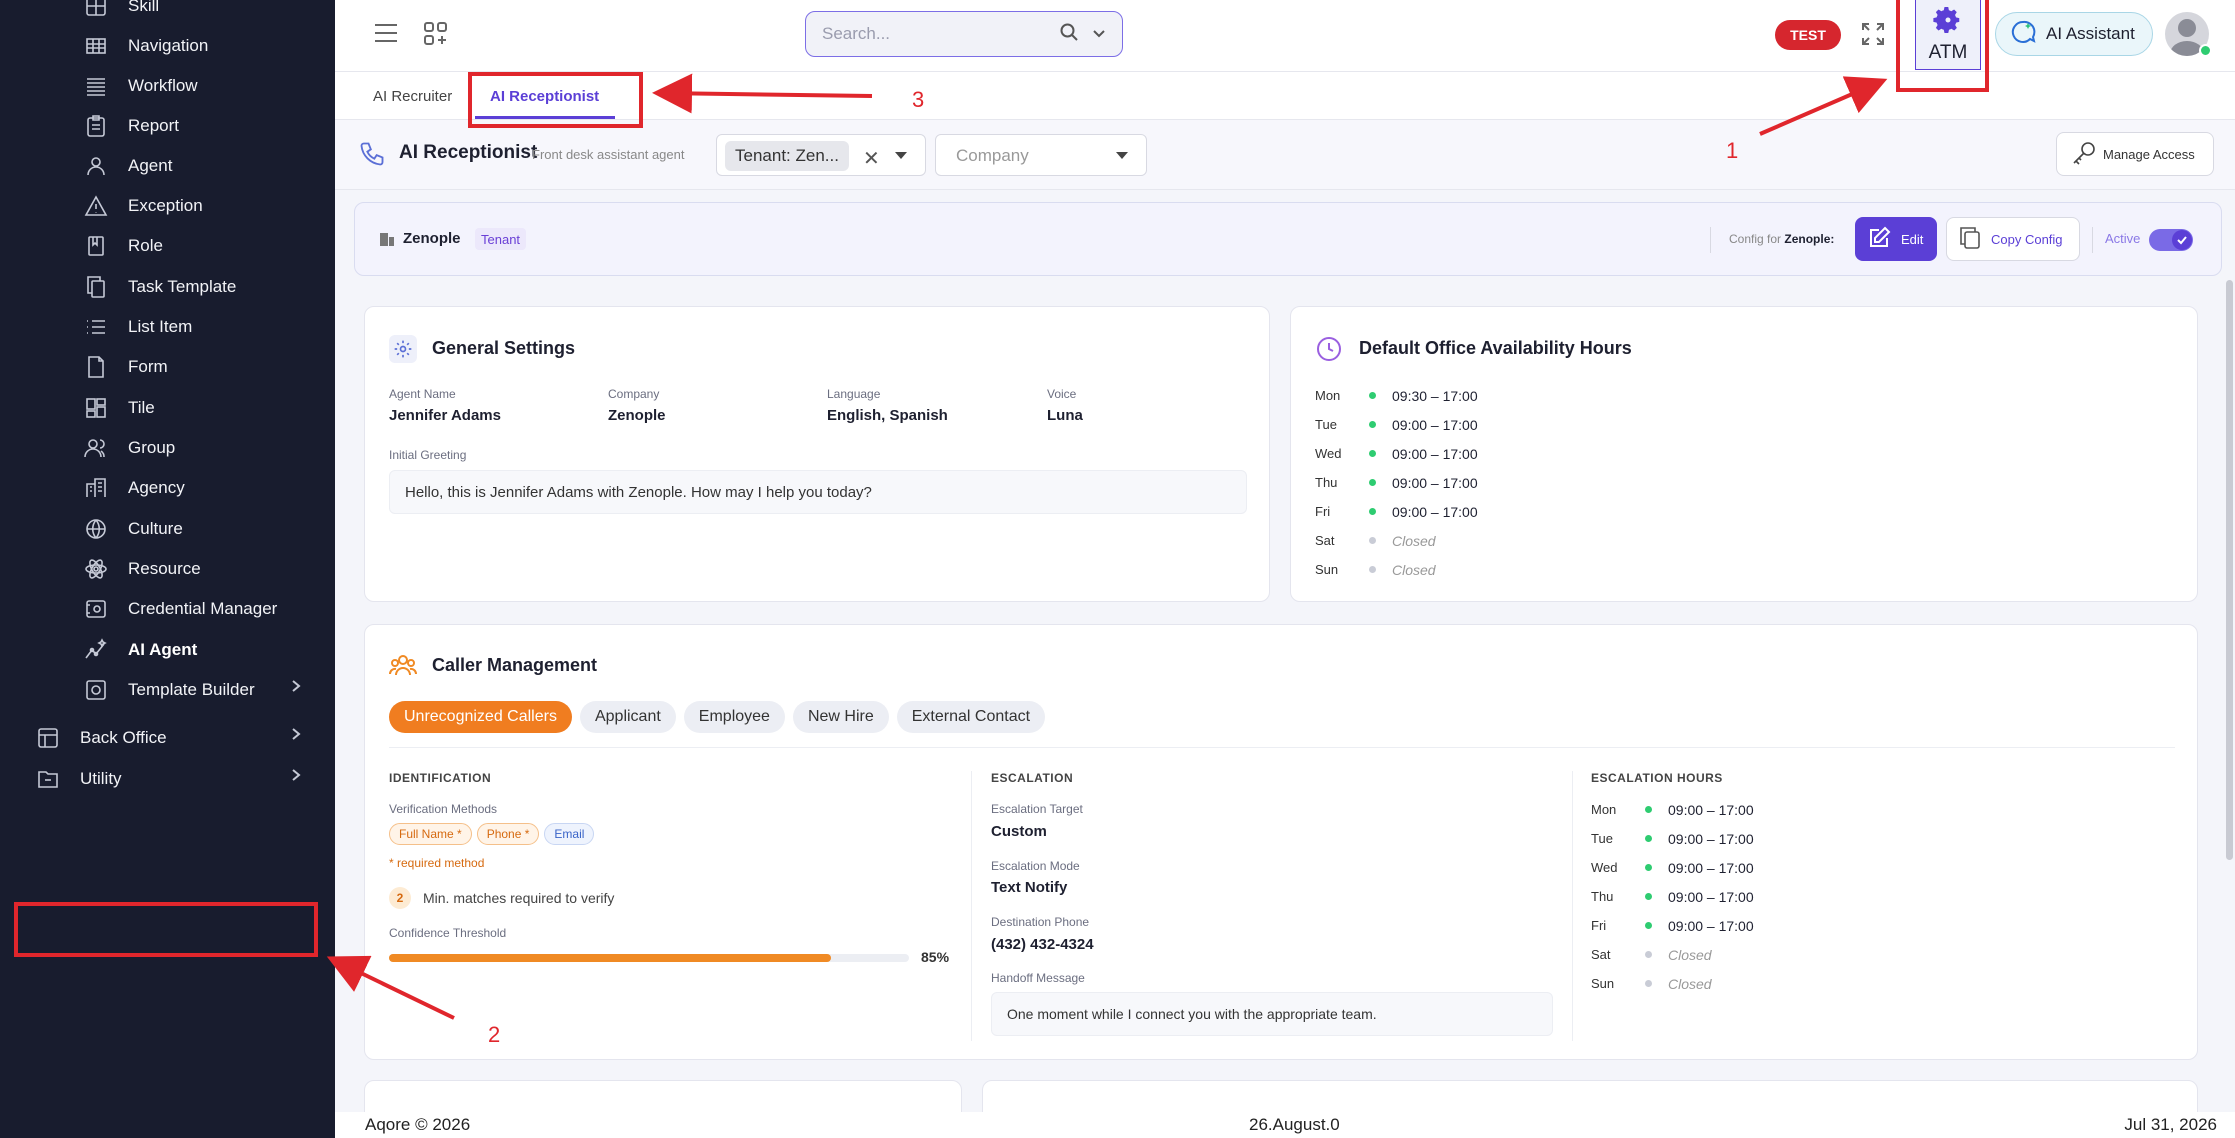 The image size is (2235, 1138). I want to click on annotation-label-3: 3, so click(918, 99).